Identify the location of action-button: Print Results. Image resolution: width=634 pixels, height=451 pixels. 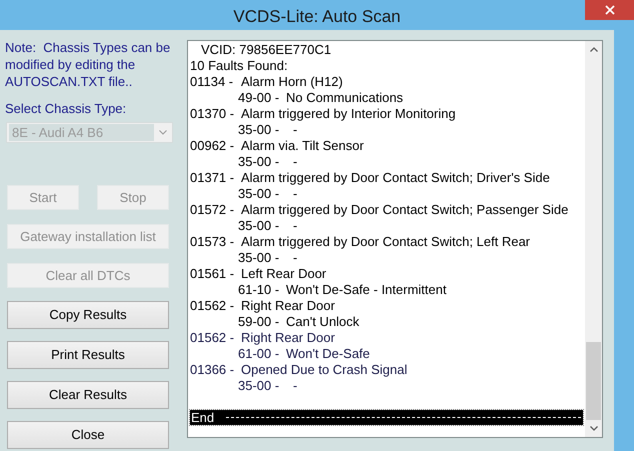
(88, 355).